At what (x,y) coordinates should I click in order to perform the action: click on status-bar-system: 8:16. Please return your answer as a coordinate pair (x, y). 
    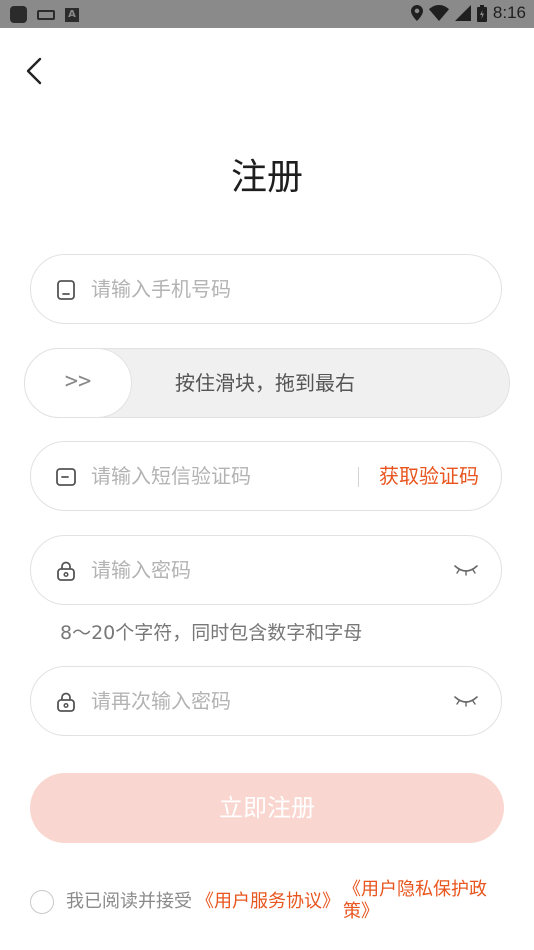
    Looking at the image, I should click on (468, 13).